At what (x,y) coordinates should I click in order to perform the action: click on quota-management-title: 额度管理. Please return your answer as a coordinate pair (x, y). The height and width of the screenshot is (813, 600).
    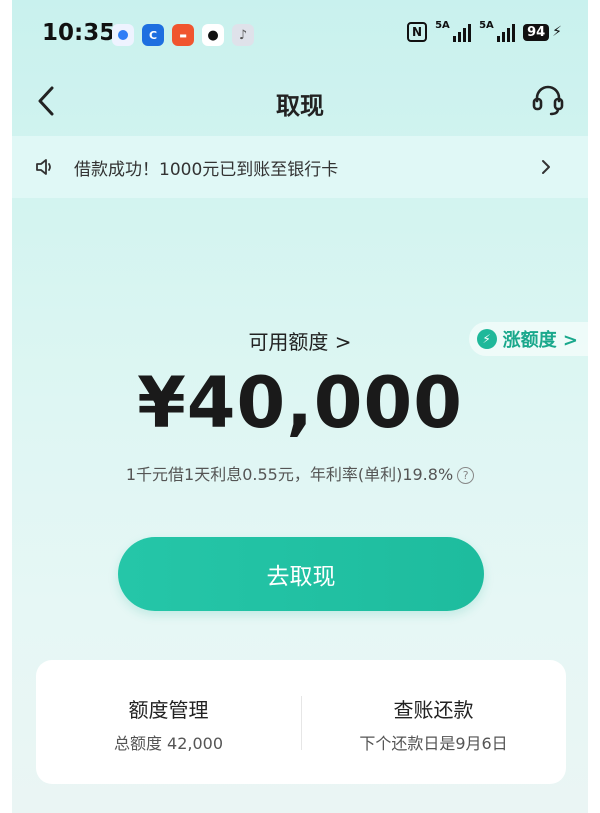
    Looking at the image, I should click on (168, 710).